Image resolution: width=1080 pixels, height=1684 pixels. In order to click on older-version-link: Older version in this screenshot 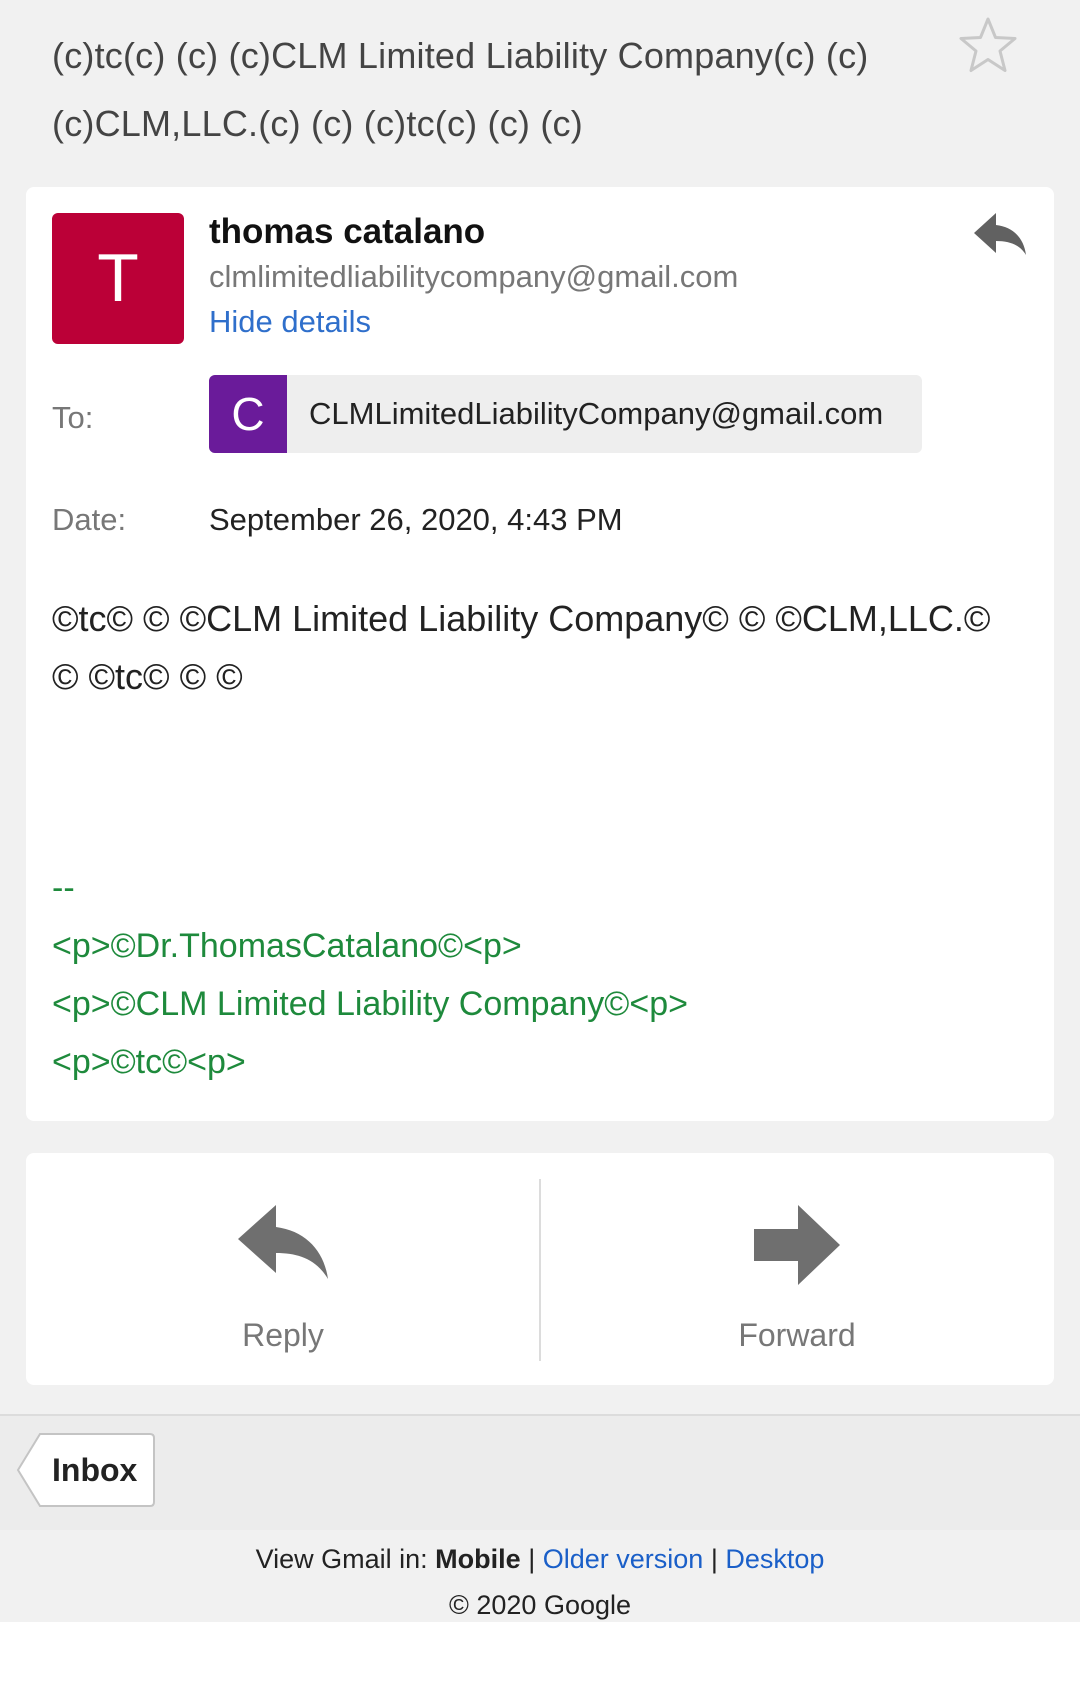, I will do `click(623, 1559)`.